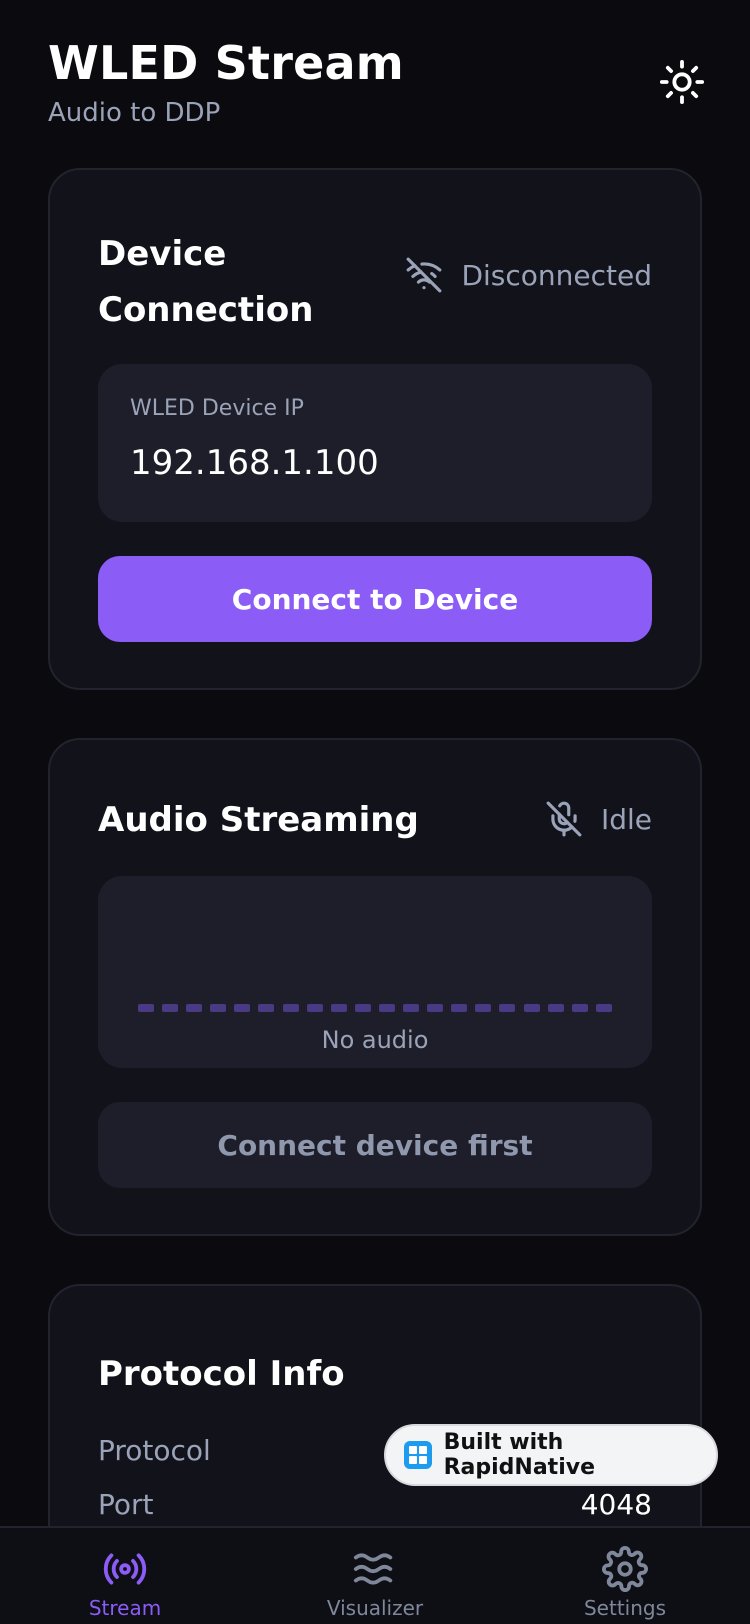 Image resolution: width=750 pixels, height=1624 pixels. I want to click on port-row: Port 4048, so click(375, 1504).